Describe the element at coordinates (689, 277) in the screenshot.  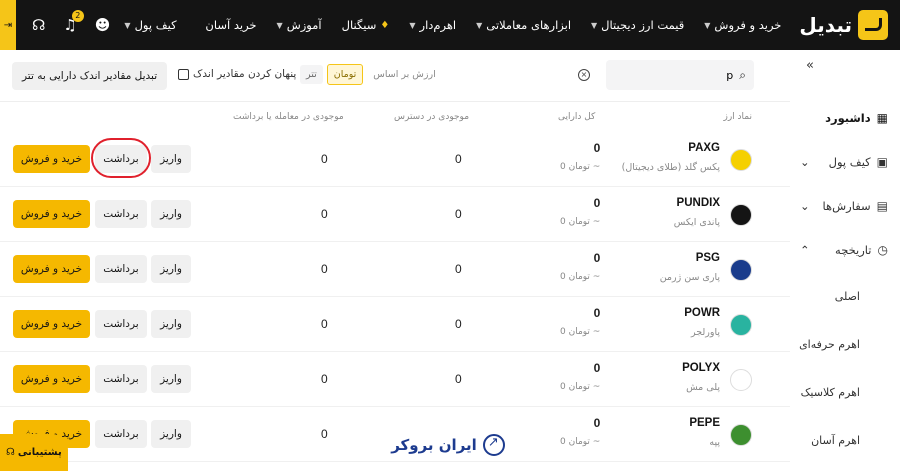
I see `coin-name: پاری سن ژرمن` at that location.